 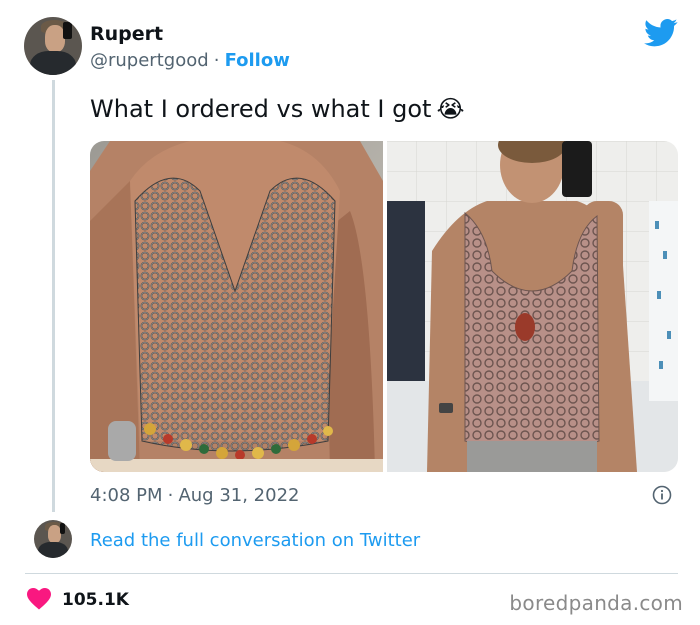 What do you see at coordinates (53, 46) in the screenshot?
I see `author-avatar` at bounding box center [53, 46].